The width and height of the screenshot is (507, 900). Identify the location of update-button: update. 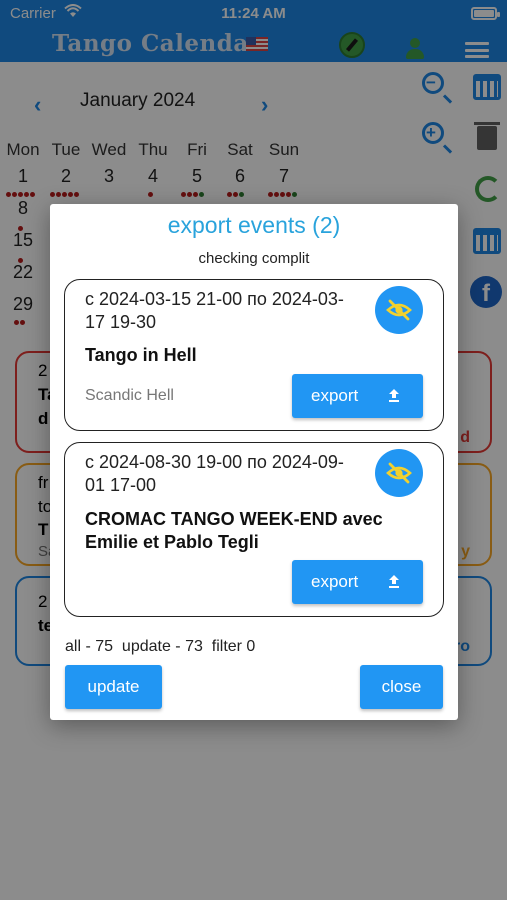
(113, 687).